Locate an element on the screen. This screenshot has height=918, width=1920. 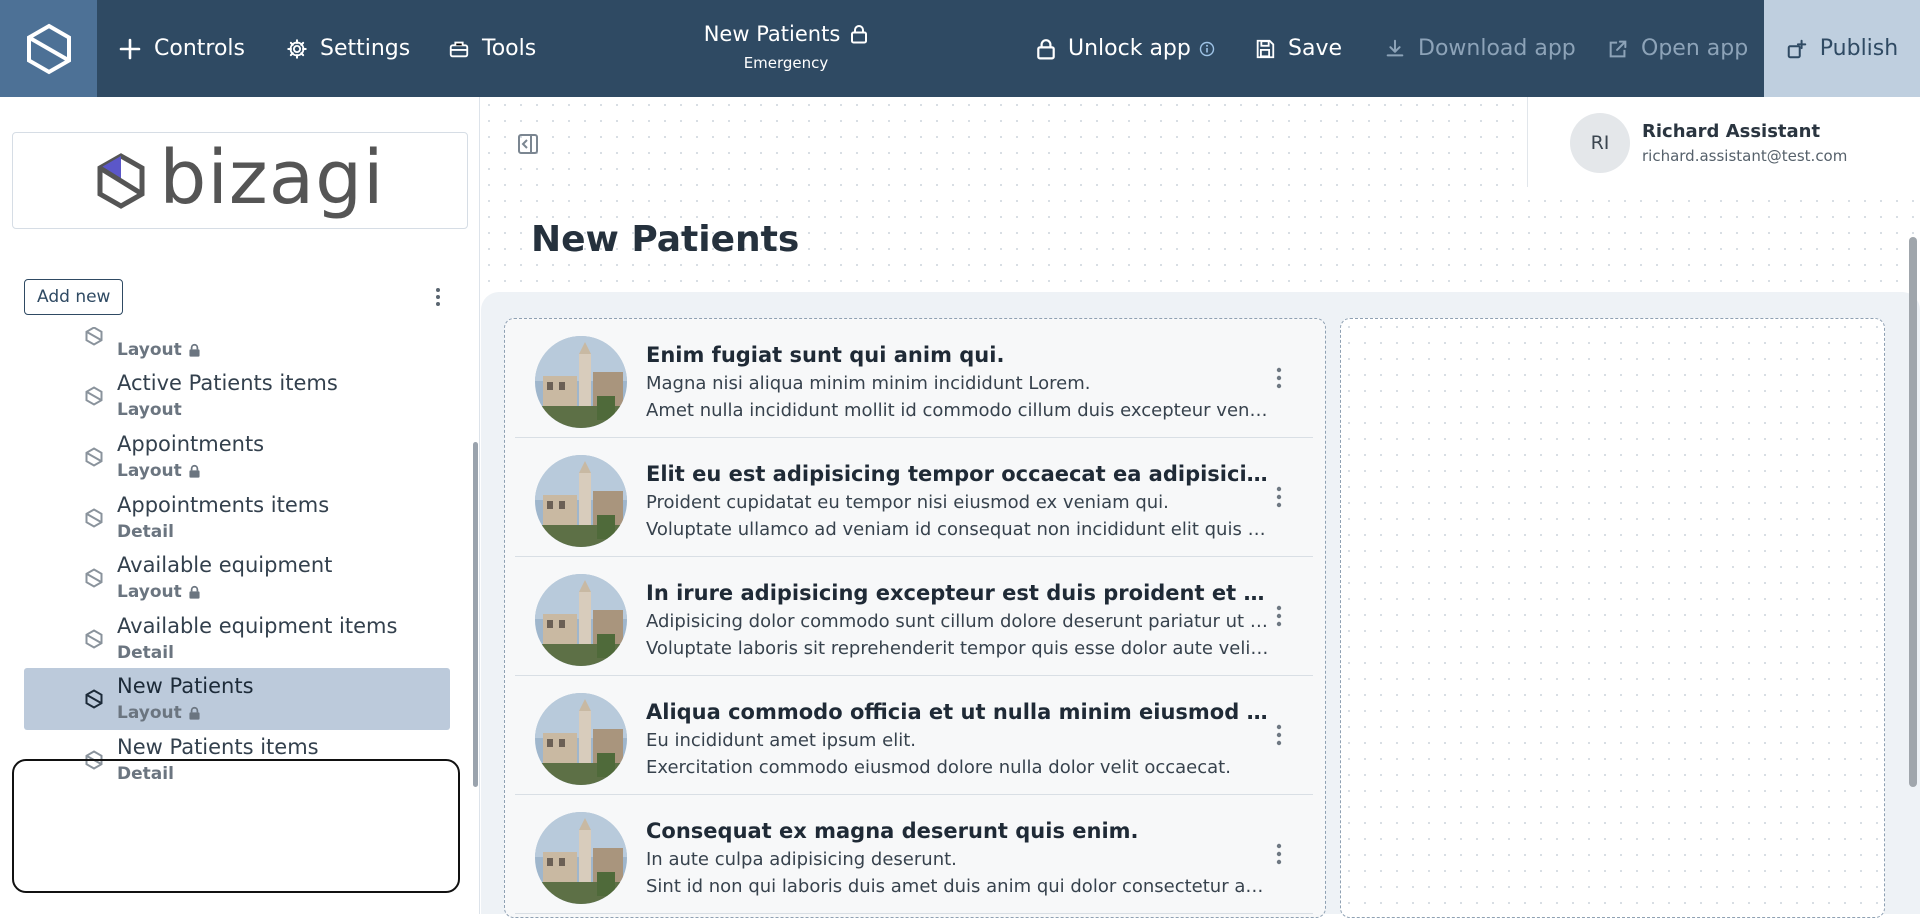
plus-icon is located at coordinates (130, 48).